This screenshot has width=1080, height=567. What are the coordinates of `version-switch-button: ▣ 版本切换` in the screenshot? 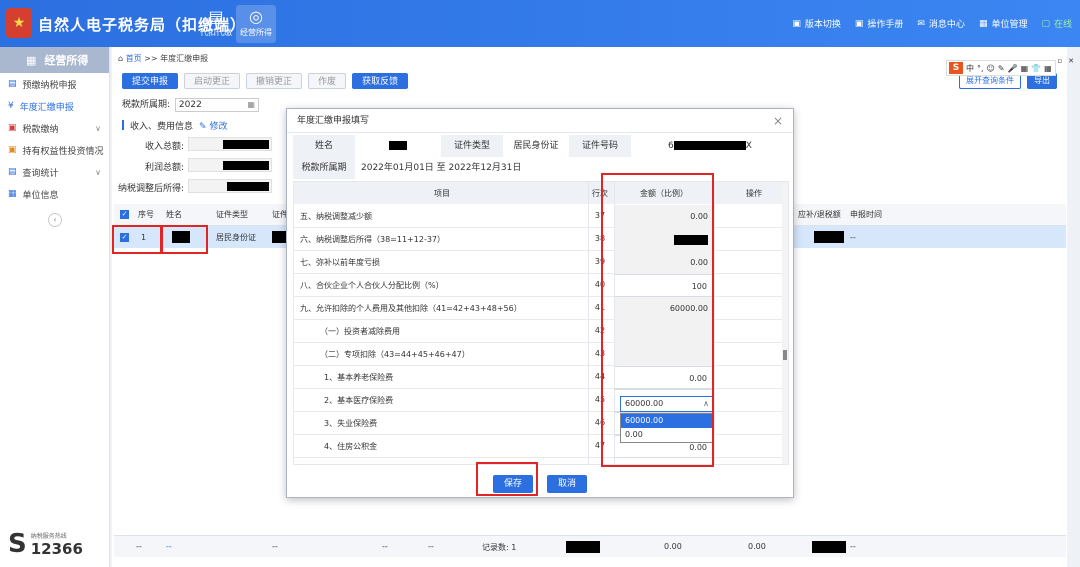 It's located at (816, 24).